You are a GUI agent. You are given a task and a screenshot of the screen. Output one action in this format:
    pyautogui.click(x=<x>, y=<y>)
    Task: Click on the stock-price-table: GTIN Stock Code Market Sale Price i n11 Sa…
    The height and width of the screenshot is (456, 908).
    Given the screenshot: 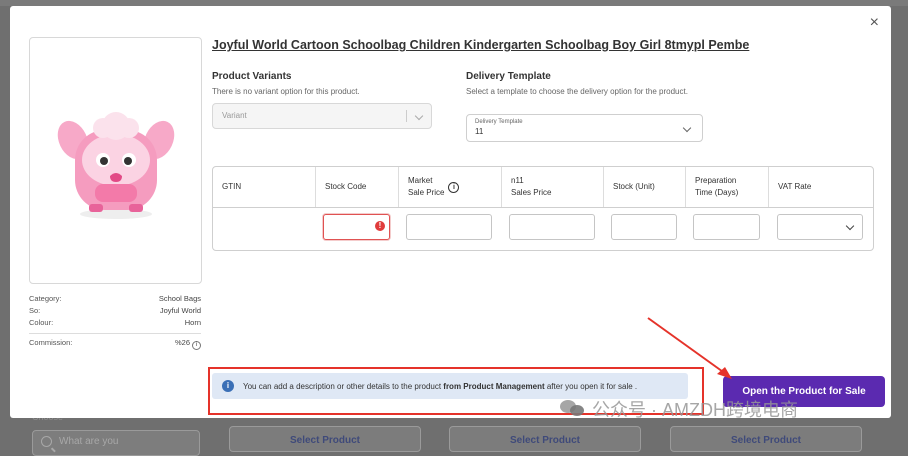 What is the action you would take?
    pyautogui.click(x=543, y=208)
    